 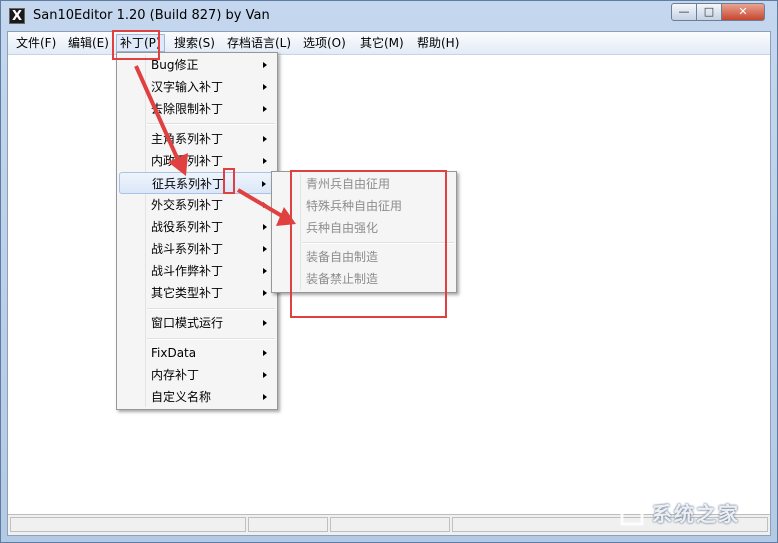 What do you see at coordinates (161, 120) in the screenshot?
I see `arrow-to-conscription-icon` at bounding box center [161, 120].